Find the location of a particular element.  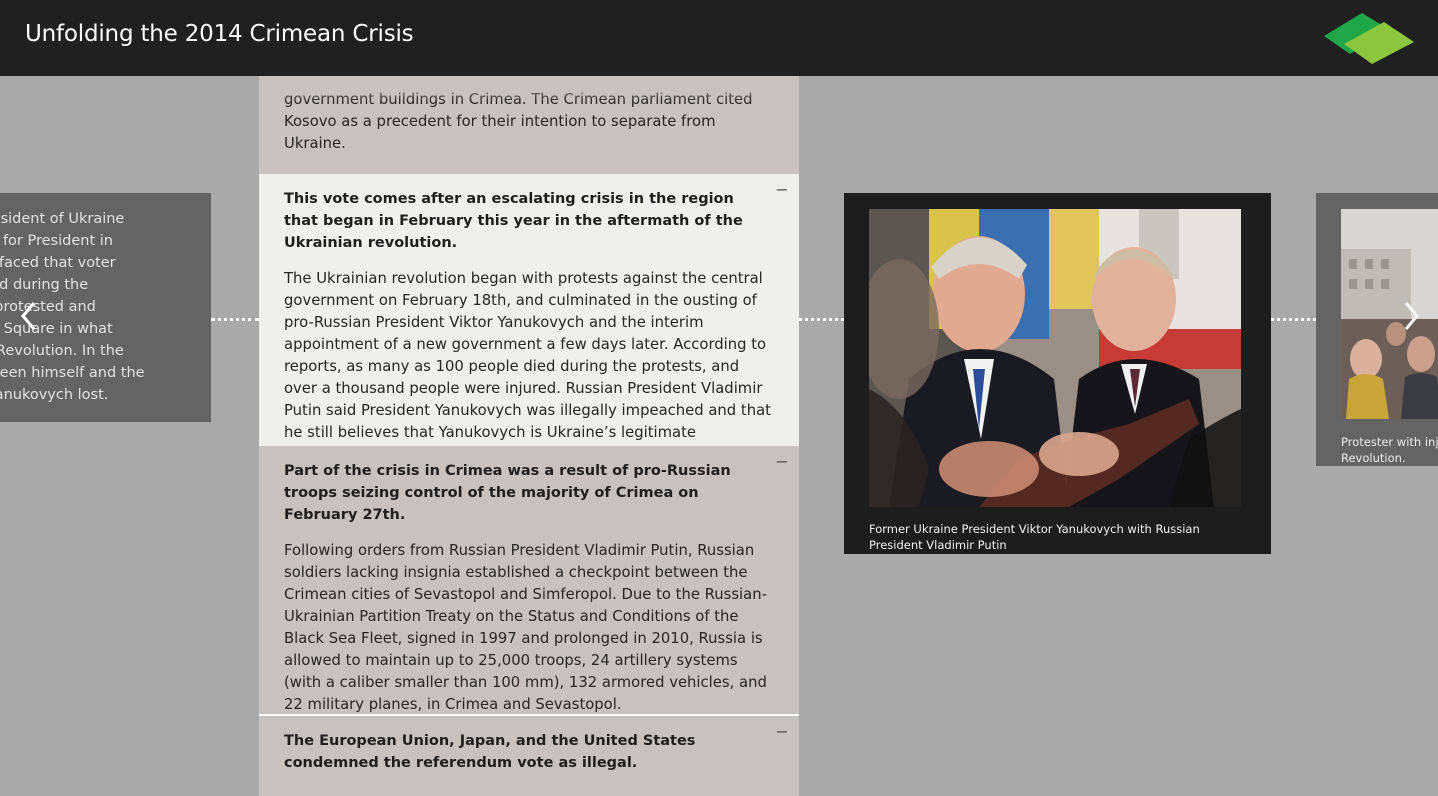

photo-image is located at coordinates (1055, 358).